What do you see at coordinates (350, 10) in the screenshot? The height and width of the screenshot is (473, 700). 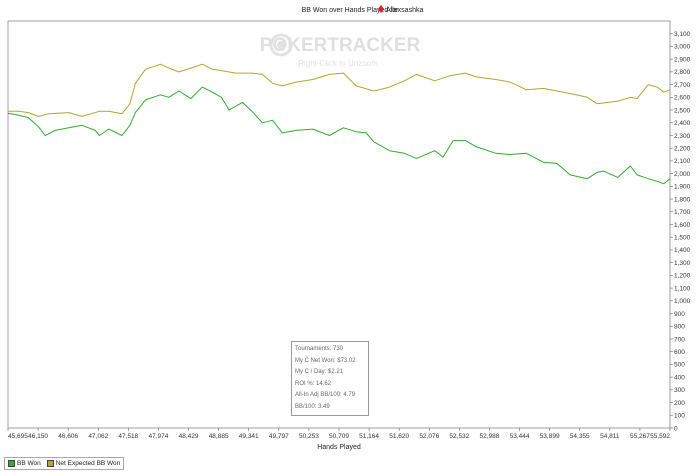 I see `chart-title: BB Won over Hands Played for` at bounding box center [350, 10].